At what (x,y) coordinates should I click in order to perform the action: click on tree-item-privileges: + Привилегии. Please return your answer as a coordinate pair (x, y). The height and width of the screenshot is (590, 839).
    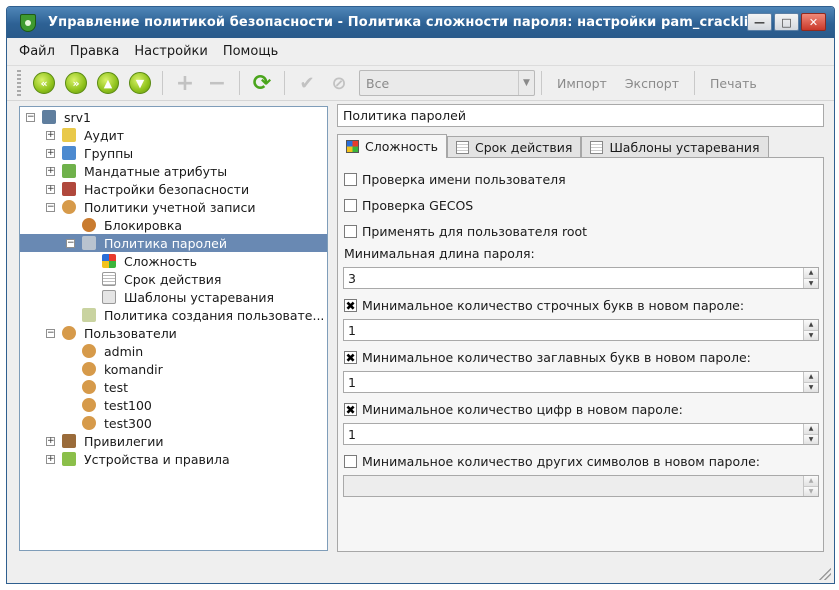
    Looking at the image, I should click on (173, 441).